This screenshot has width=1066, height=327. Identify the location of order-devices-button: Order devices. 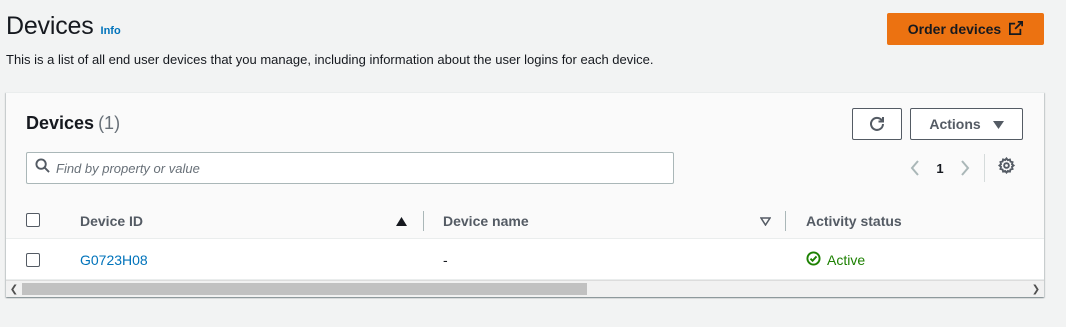
(965, 29).